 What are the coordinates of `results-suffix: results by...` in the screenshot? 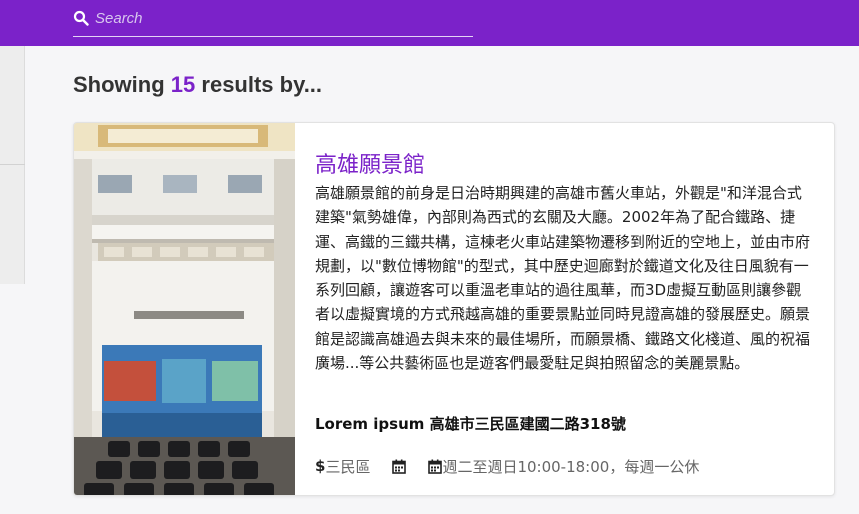 It's located at (262, 84).